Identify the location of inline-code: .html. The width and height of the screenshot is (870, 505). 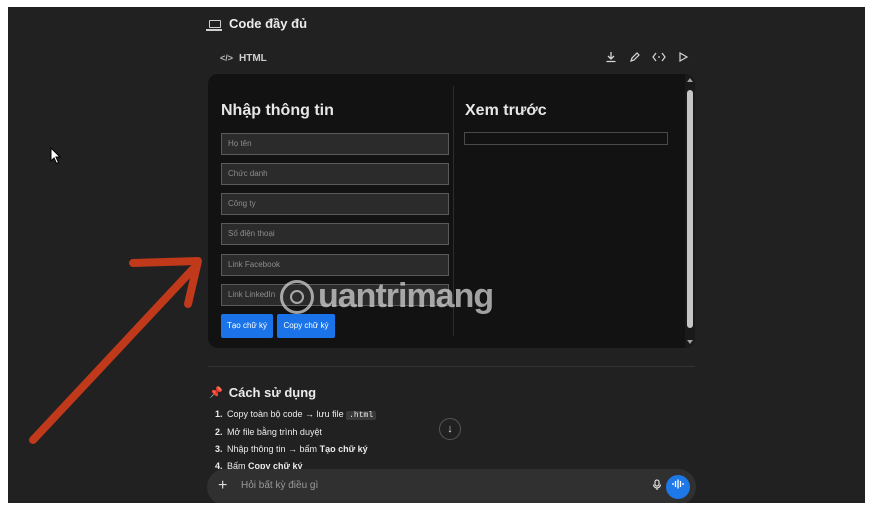
(361, 415).